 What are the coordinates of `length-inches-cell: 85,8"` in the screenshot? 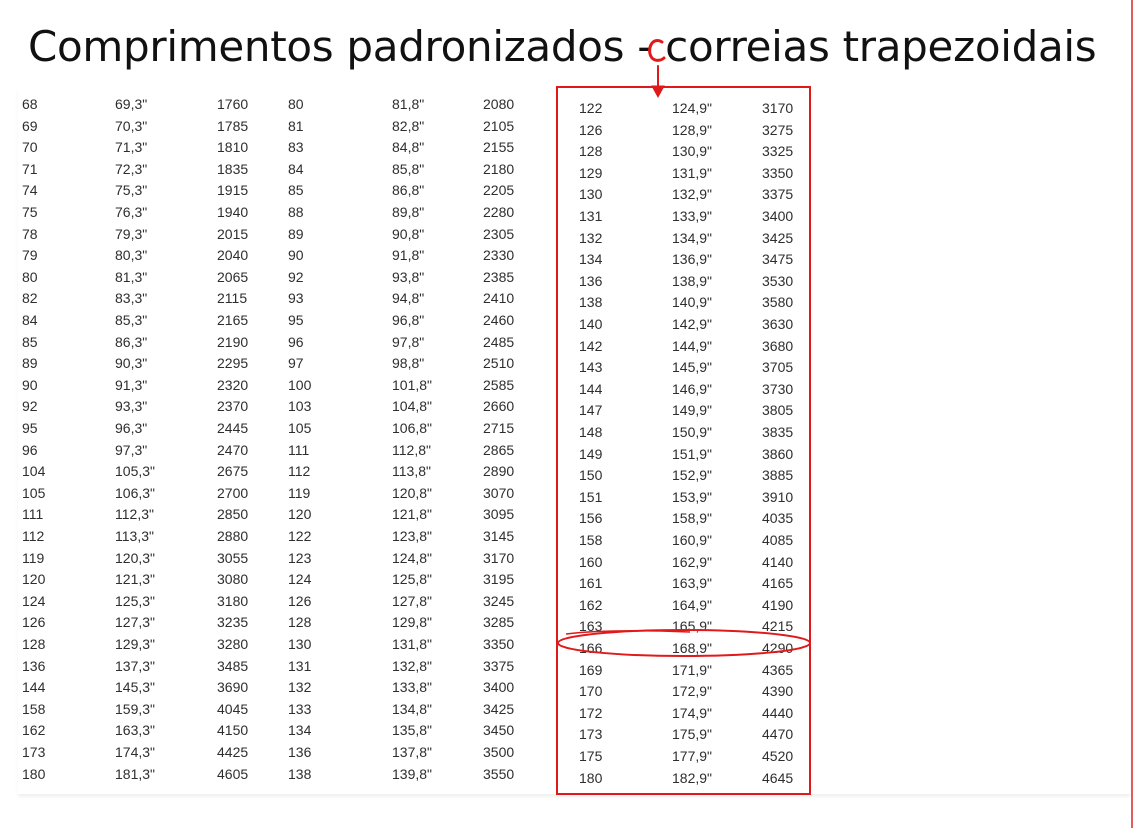 It's located at (408, 168).